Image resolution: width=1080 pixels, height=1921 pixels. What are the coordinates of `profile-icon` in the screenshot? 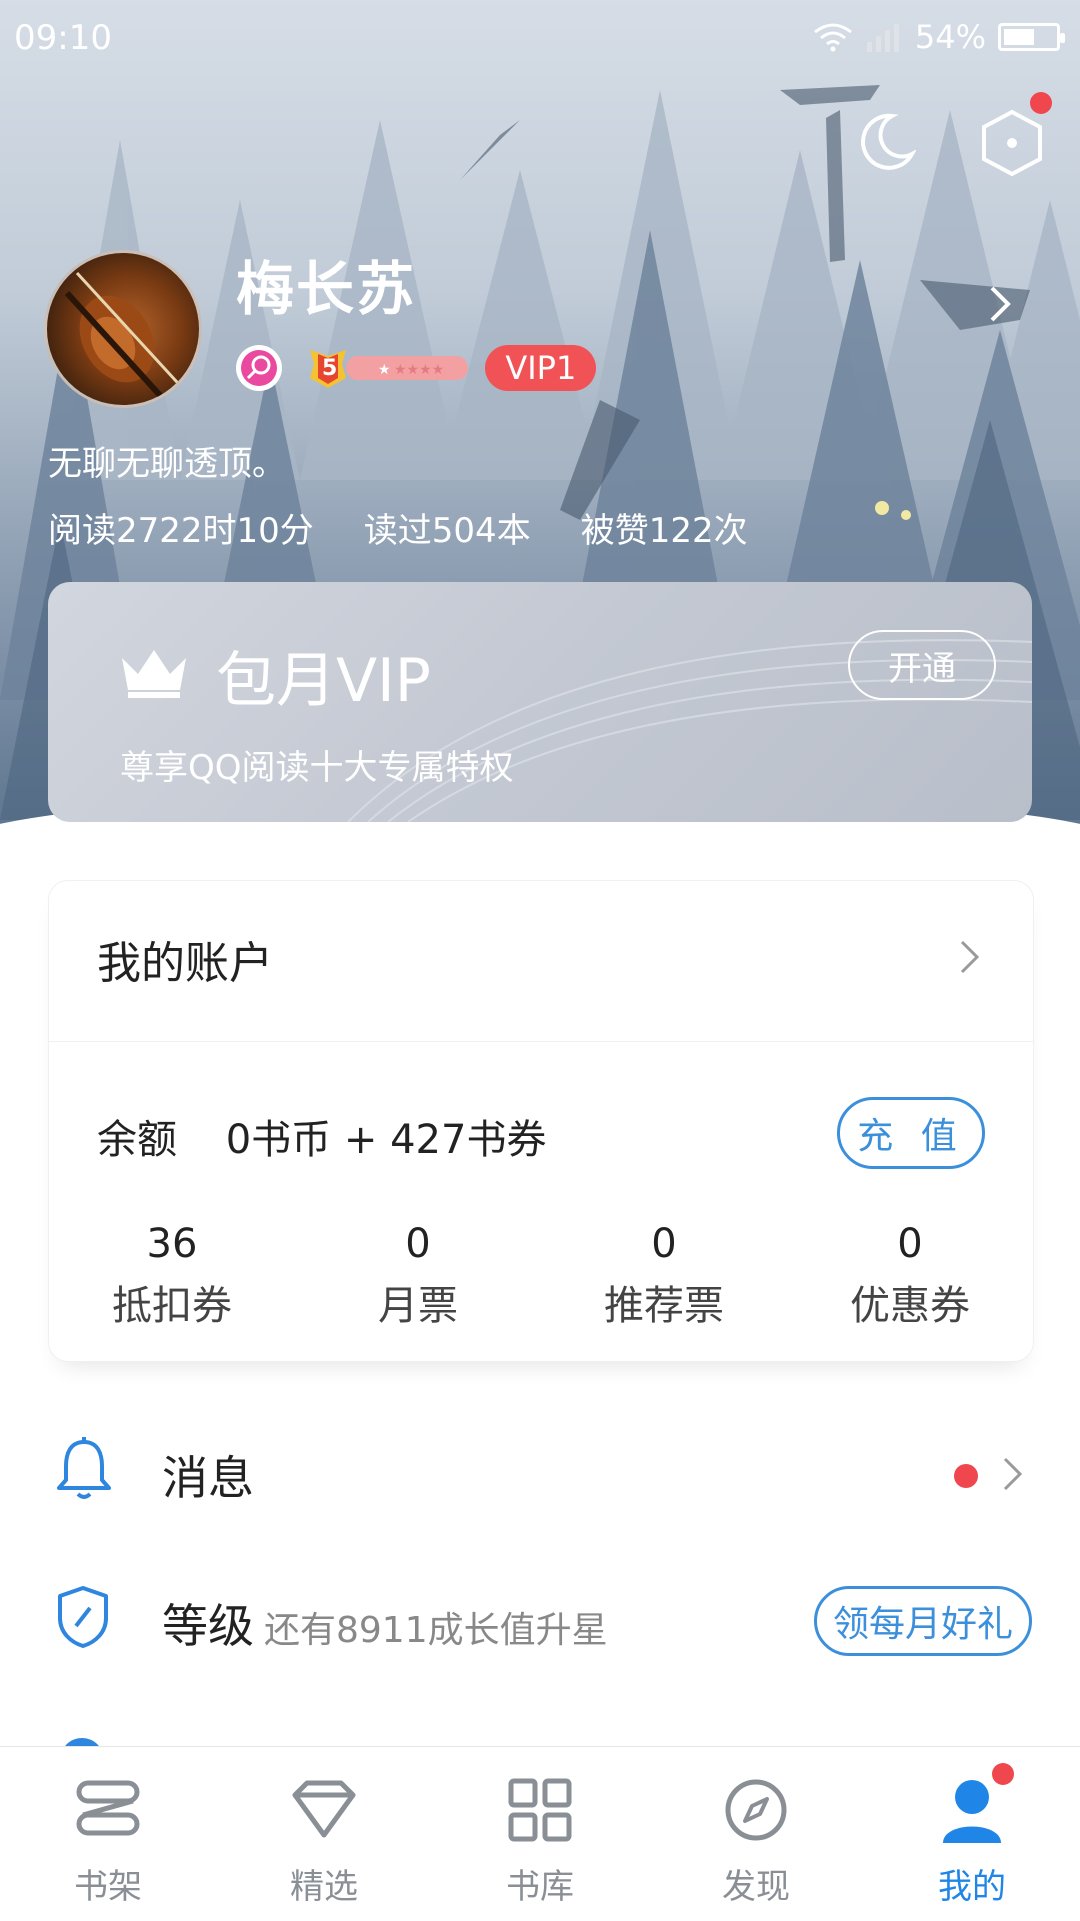 It's located at (972, 1814).